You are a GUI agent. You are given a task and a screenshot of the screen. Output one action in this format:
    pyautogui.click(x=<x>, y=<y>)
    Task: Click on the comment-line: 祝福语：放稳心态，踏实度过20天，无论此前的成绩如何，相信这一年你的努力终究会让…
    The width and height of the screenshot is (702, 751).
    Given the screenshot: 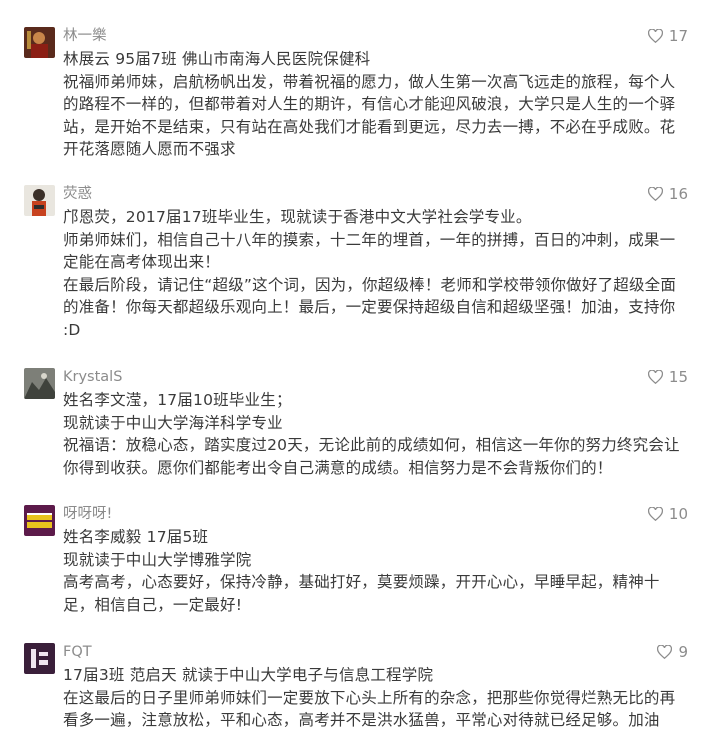 What is the action you would take?
    pyautogui.click(x=371, y=456)
    